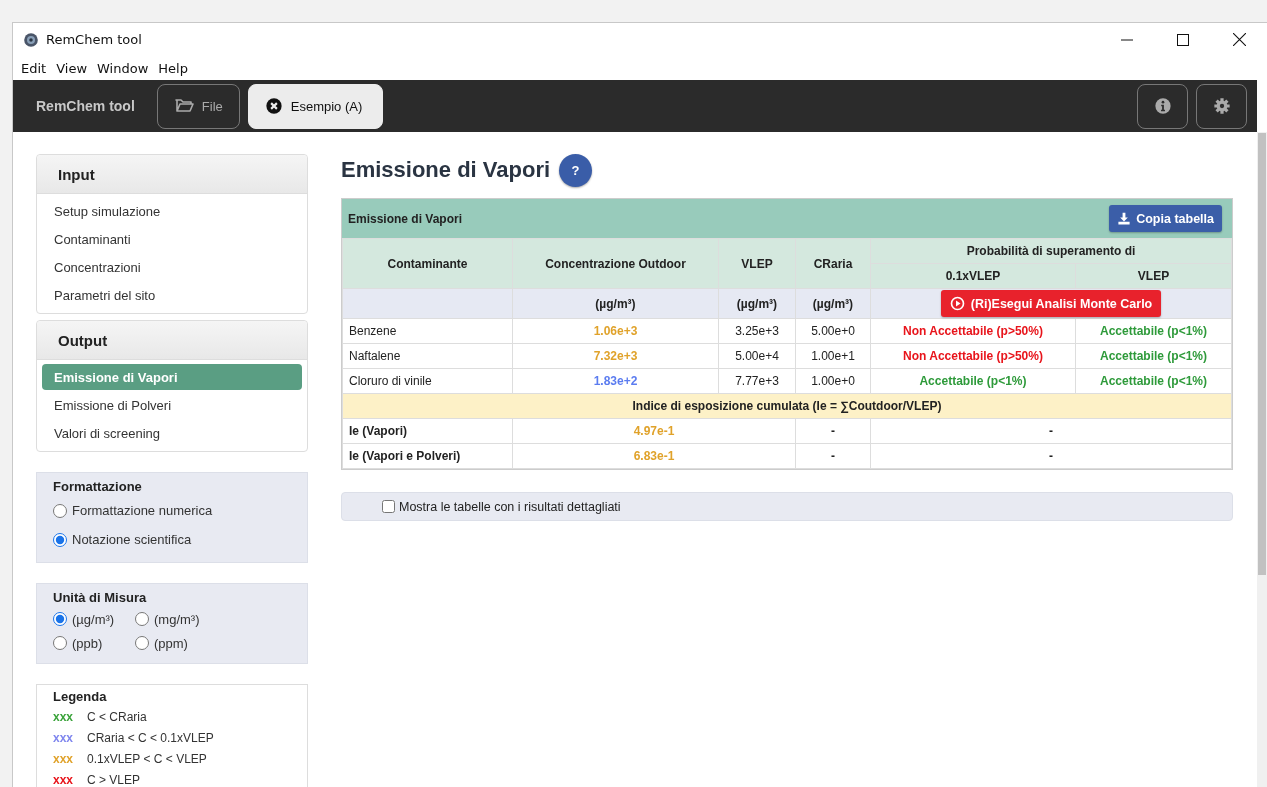 The height and width of the screenshot is (787, 1267). What do you see at coordinates (85, 106) in the screenshot?
I see `app-title: RemChem tool` at bounding box center [85, 106].